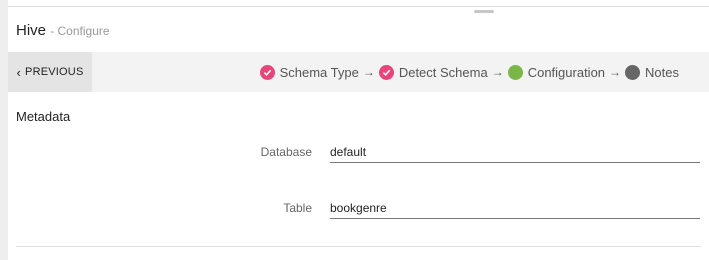  Describe the element at coordinates (19, 72) in the screenshot. I see `chevron-left-icon: ‹` at that location.